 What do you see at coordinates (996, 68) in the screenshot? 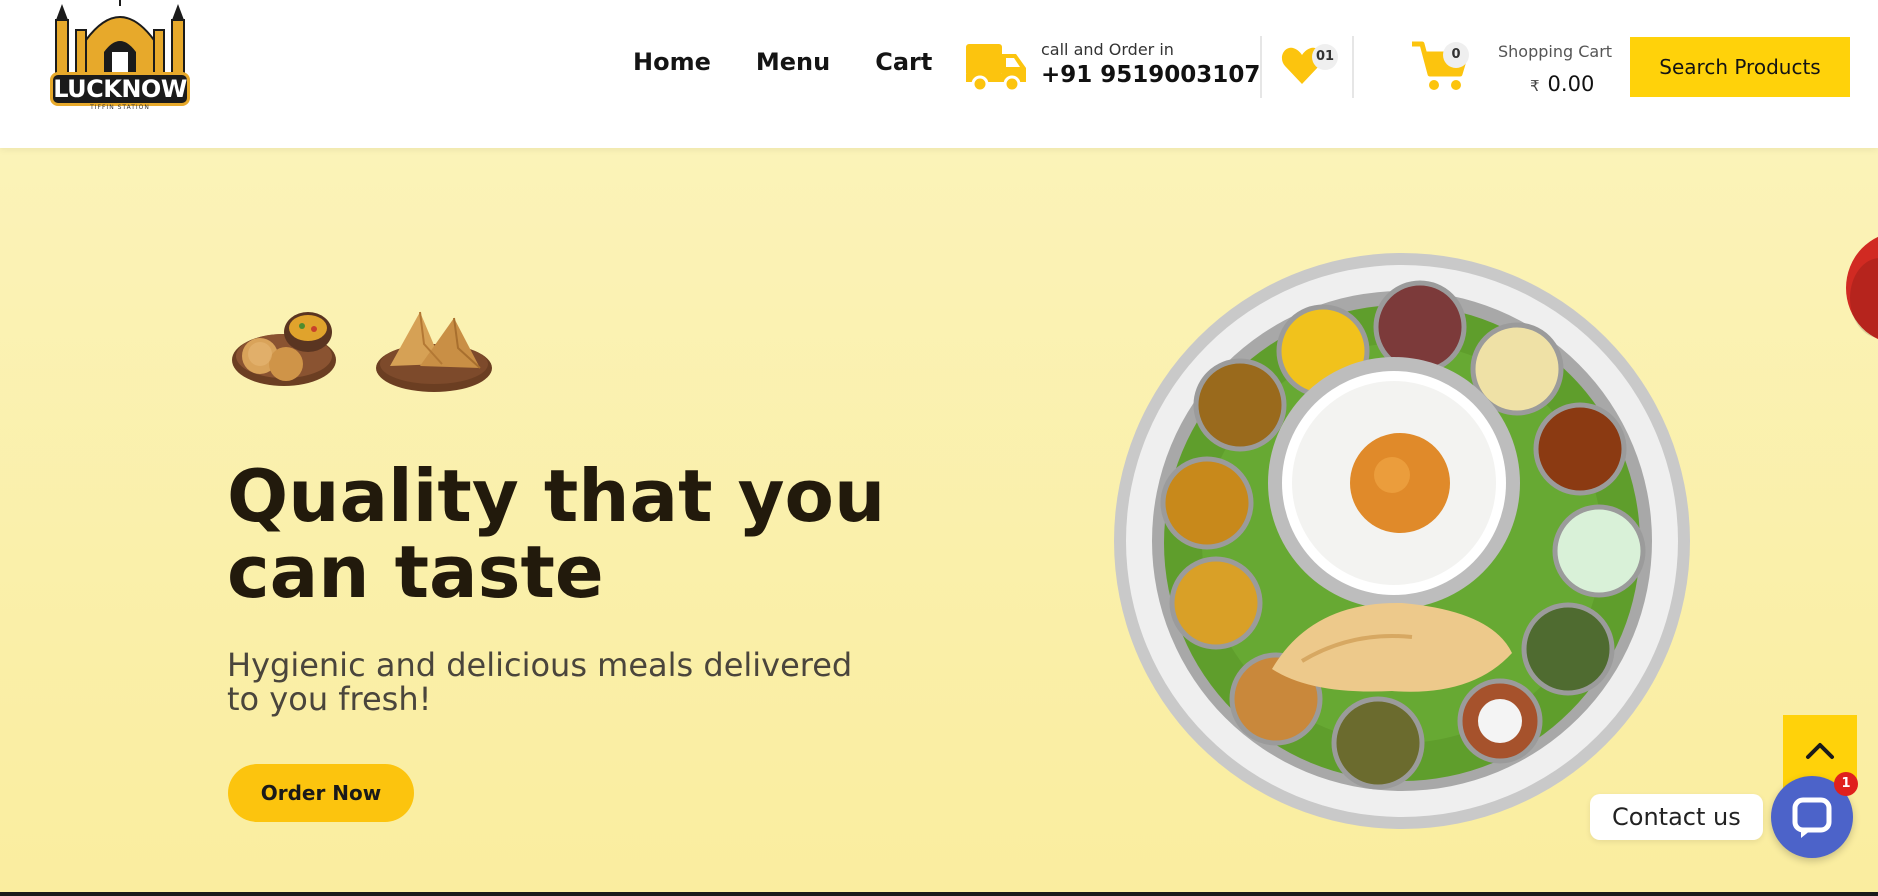
I see `delivery-truck-icon` at bounding box center [996, 68].